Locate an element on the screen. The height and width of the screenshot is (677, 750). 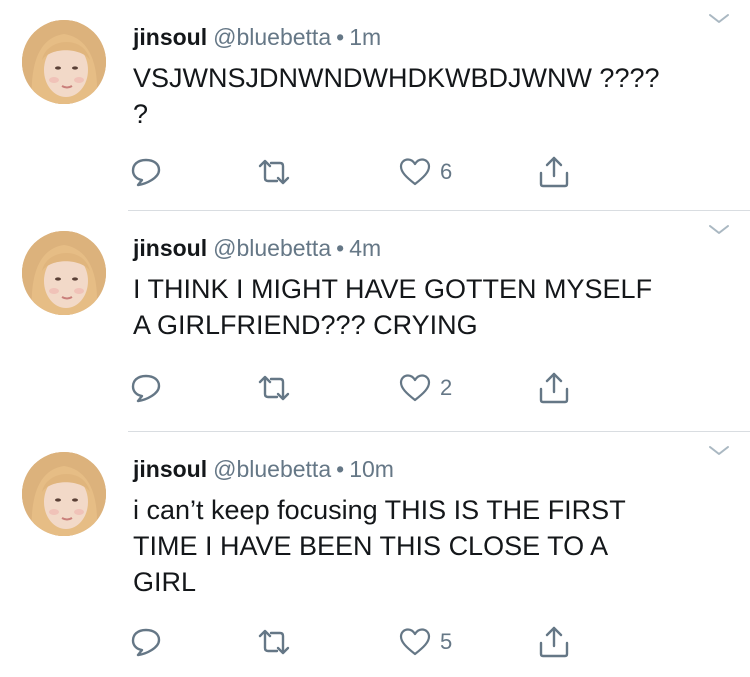
timestamp: 1m is located at coordinates (365, 37).